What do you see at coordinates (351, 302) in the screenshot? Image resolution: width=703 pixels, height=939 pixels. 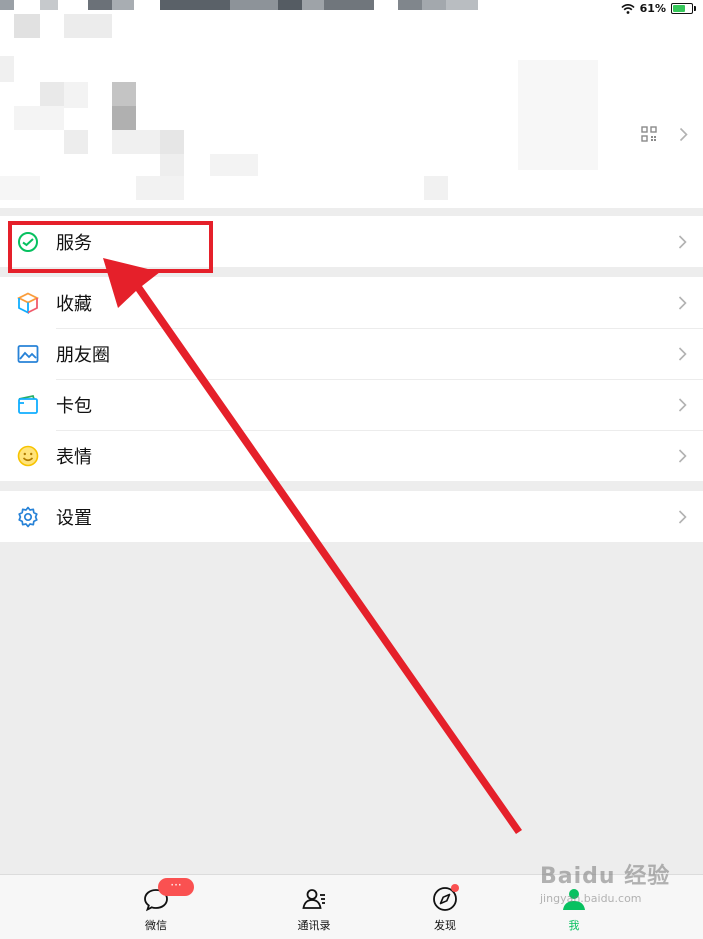 I see `menu-item-favorites: 收藏` at bounding box center [351, 302].